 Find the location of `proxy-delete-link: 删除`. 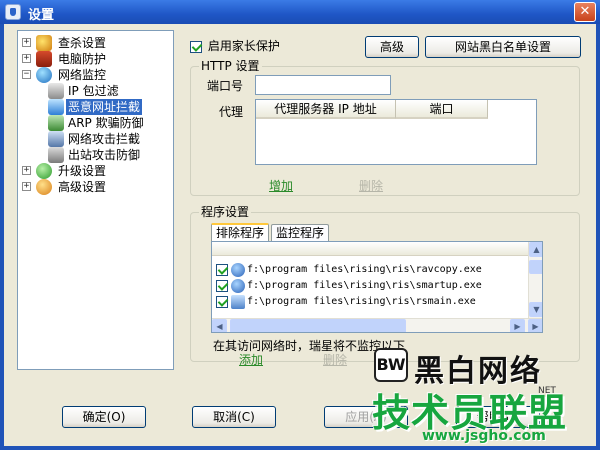

proxy-delete-link: 删除 is located at coordinates (371, 185).